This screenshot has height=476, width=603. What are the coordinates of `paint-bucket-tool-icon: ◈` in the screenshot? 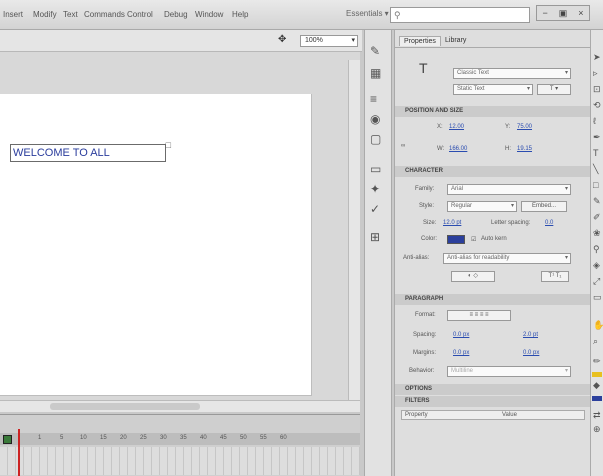 It's located at (596, 265).